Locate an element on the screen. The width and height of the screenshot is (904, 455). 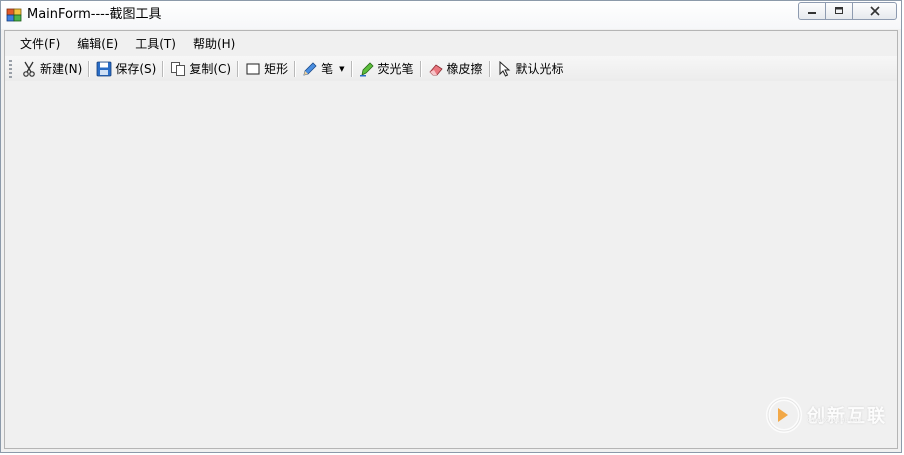
copy-label: 复制(C) is located at coordinates (210, 69).